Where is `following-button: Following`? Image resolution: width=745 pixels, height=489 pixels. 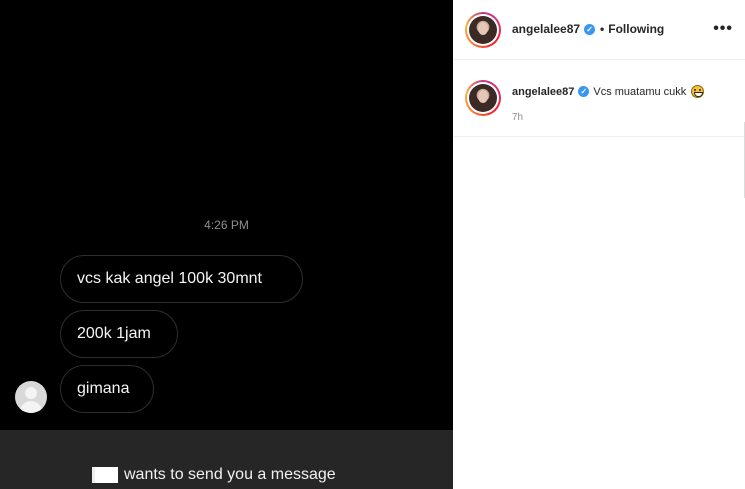
following-button: Following is located at coordinates (636, 29).